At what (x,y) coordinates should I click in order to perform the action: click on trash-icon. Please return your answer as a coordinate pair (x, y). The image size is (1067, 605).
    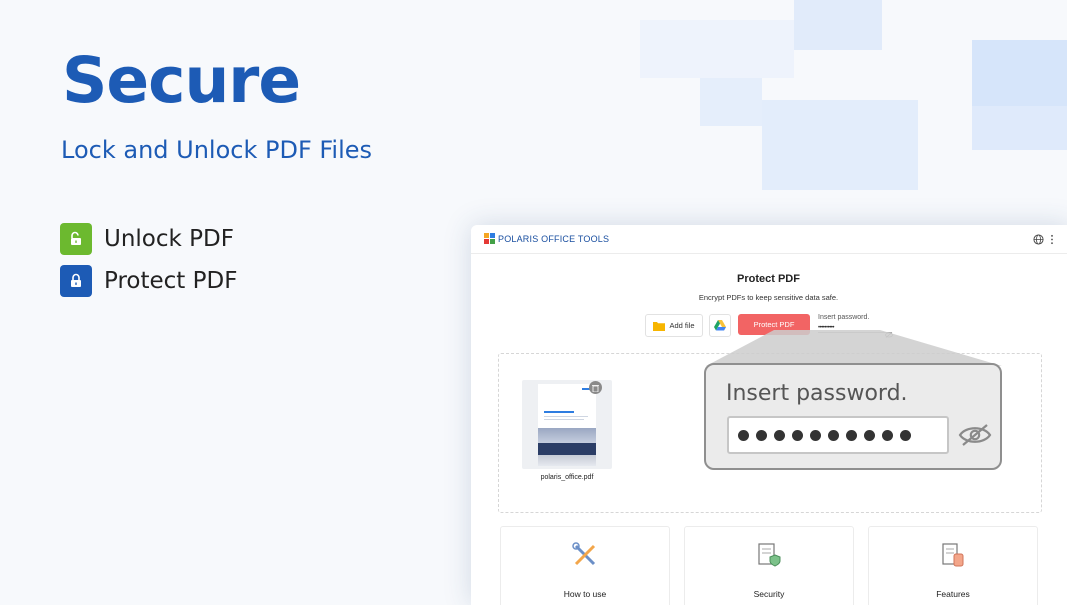
    Looking at the image, I should click on (595, 388).